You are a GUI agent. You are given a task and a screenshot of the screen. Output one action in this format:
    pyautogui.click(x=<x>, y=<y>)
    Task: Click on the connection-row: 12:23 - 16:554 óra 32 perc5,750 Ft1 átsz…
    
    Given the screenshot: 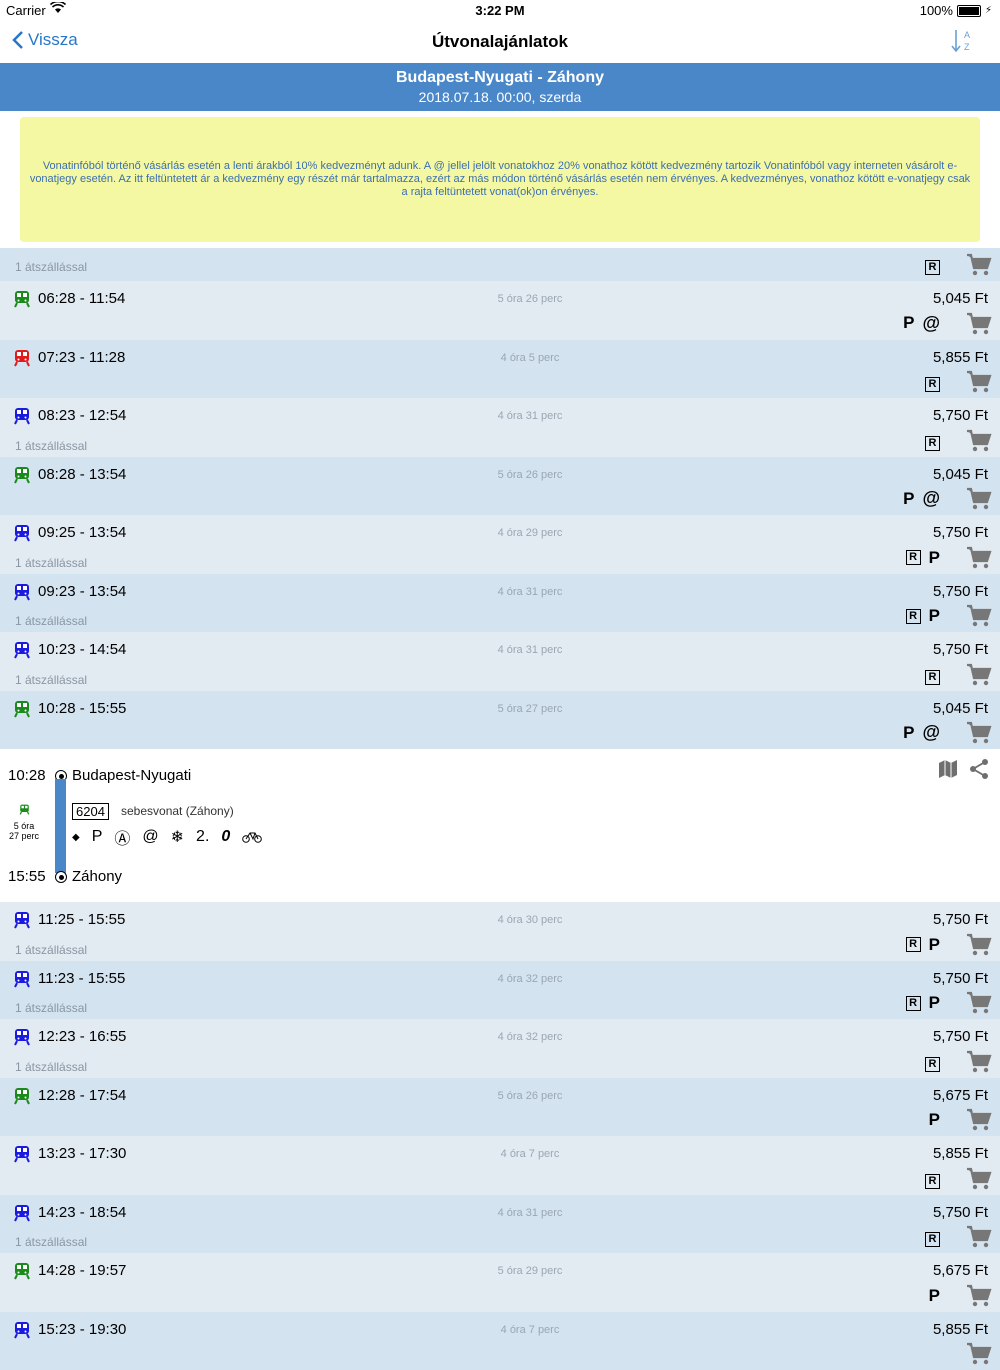 What is the action you would take?
    pyautogui.click(x=500, y=1048)
    